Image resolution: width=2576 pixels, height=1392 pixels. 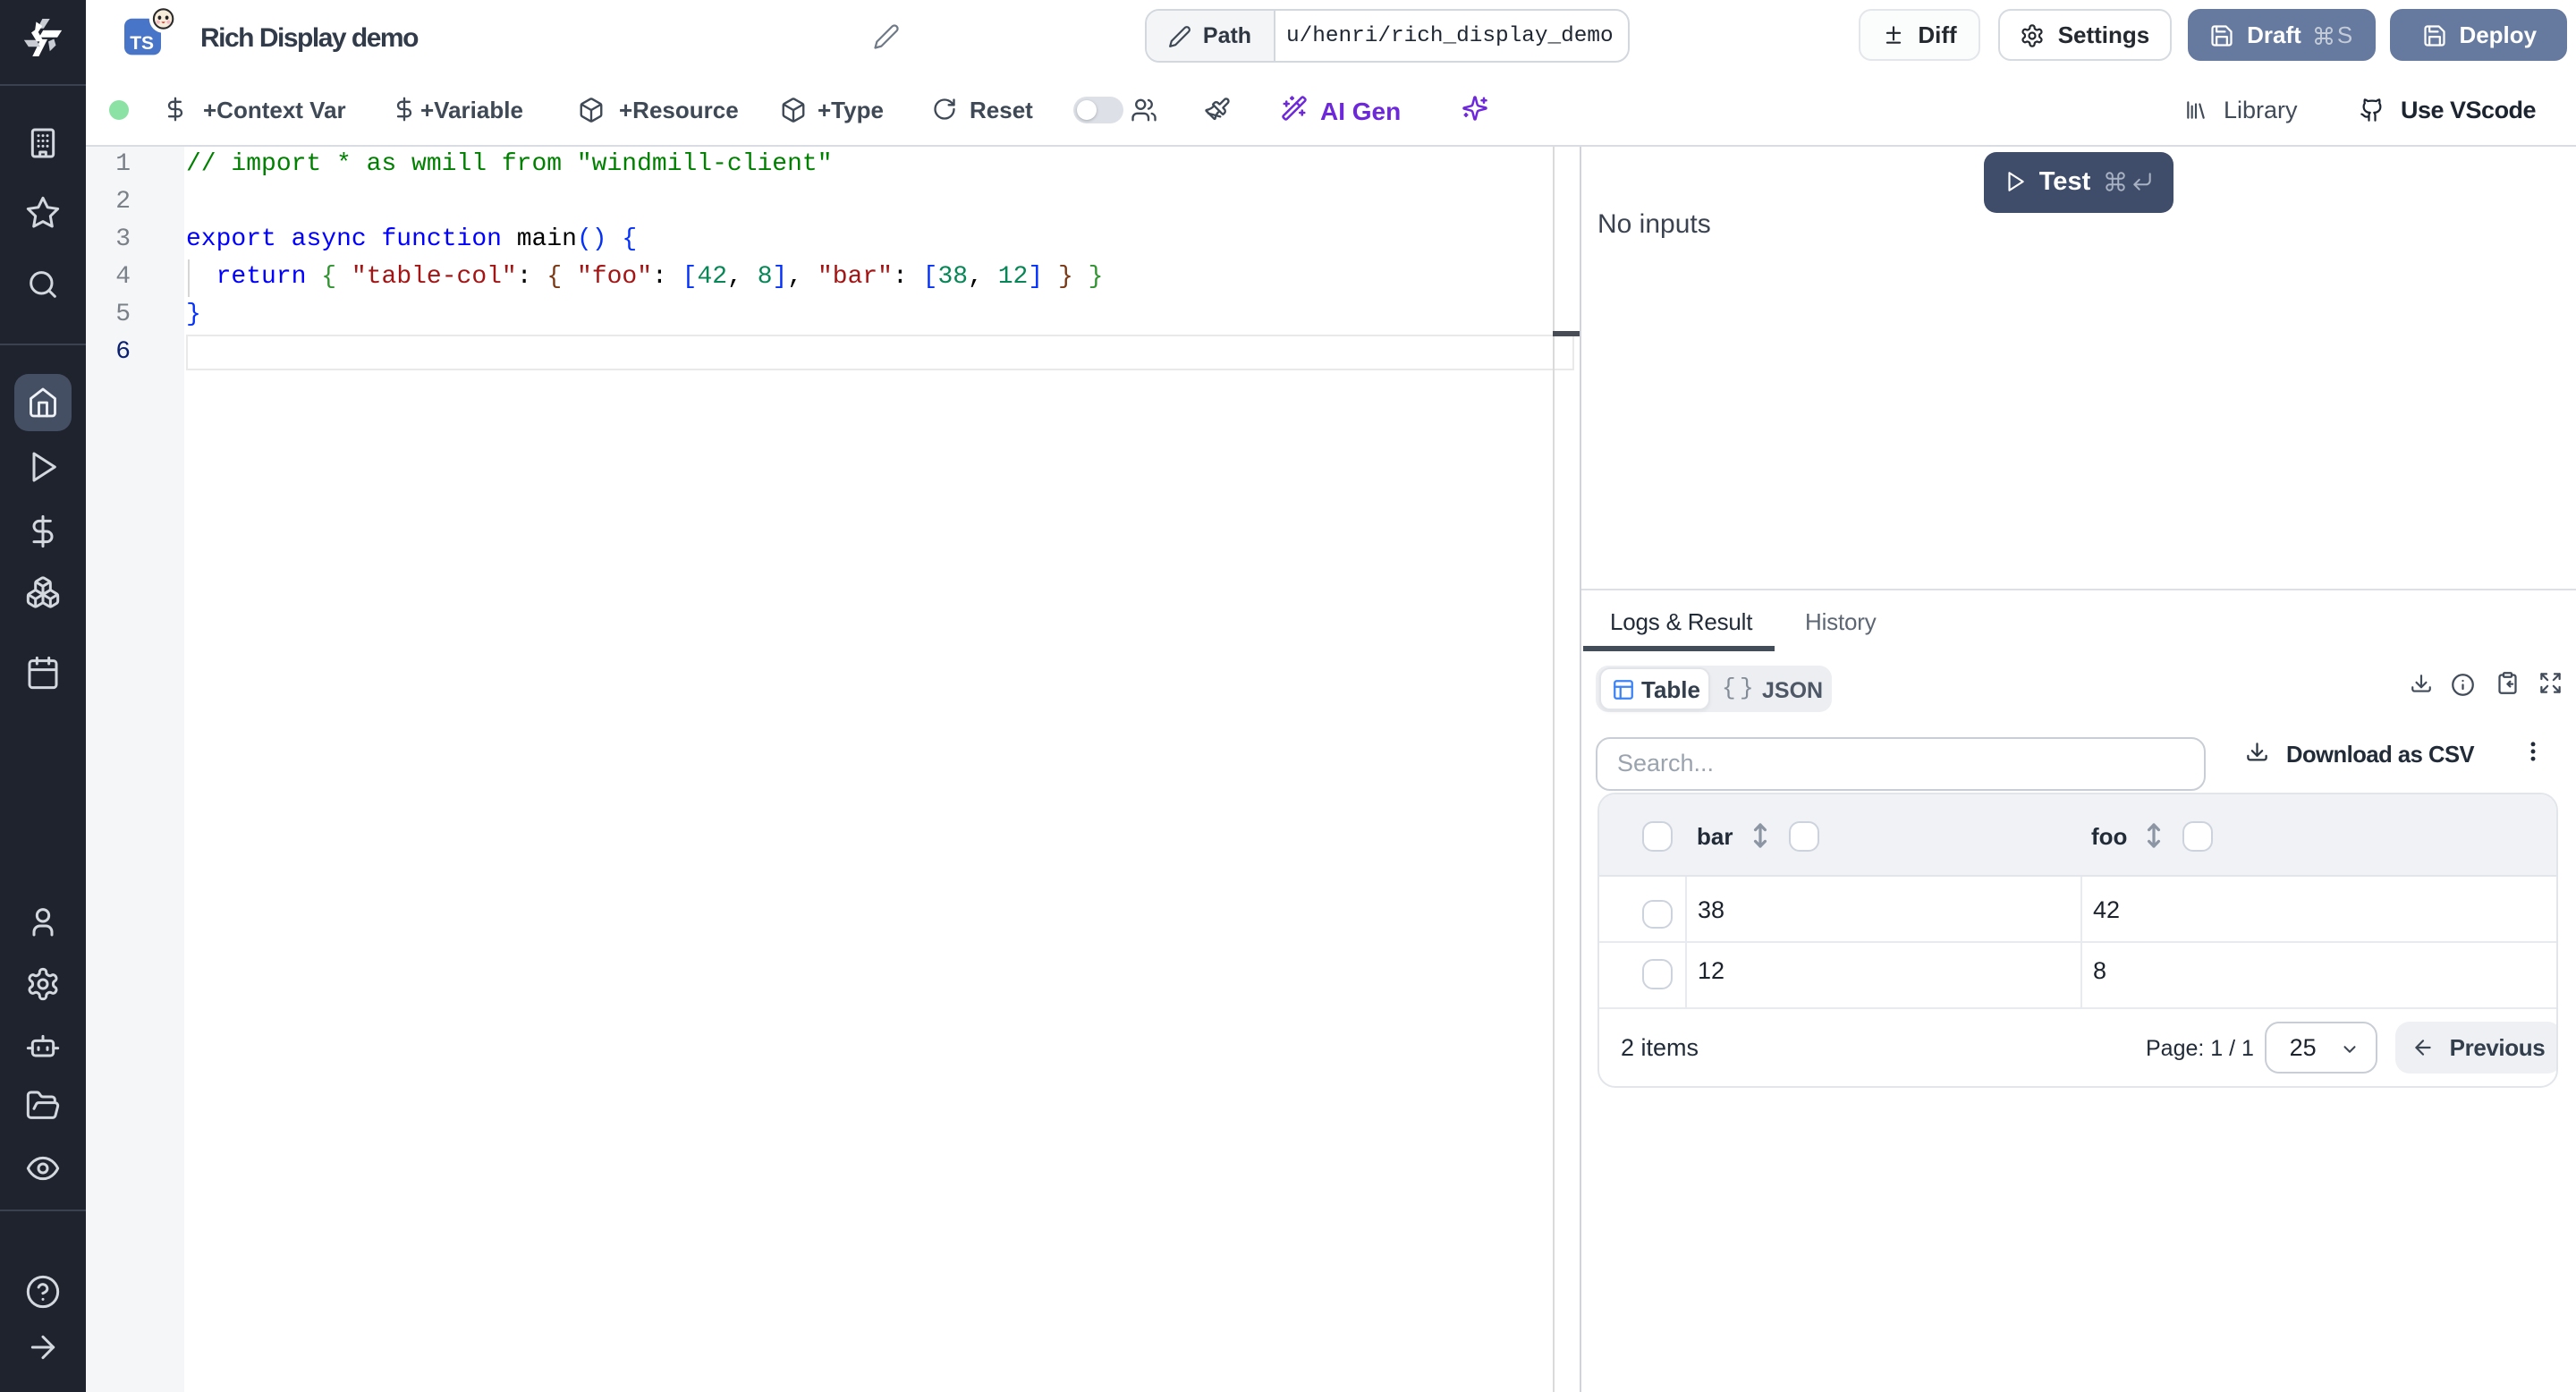 I want to click on svg-text: TS, so click(x=141, y=43).